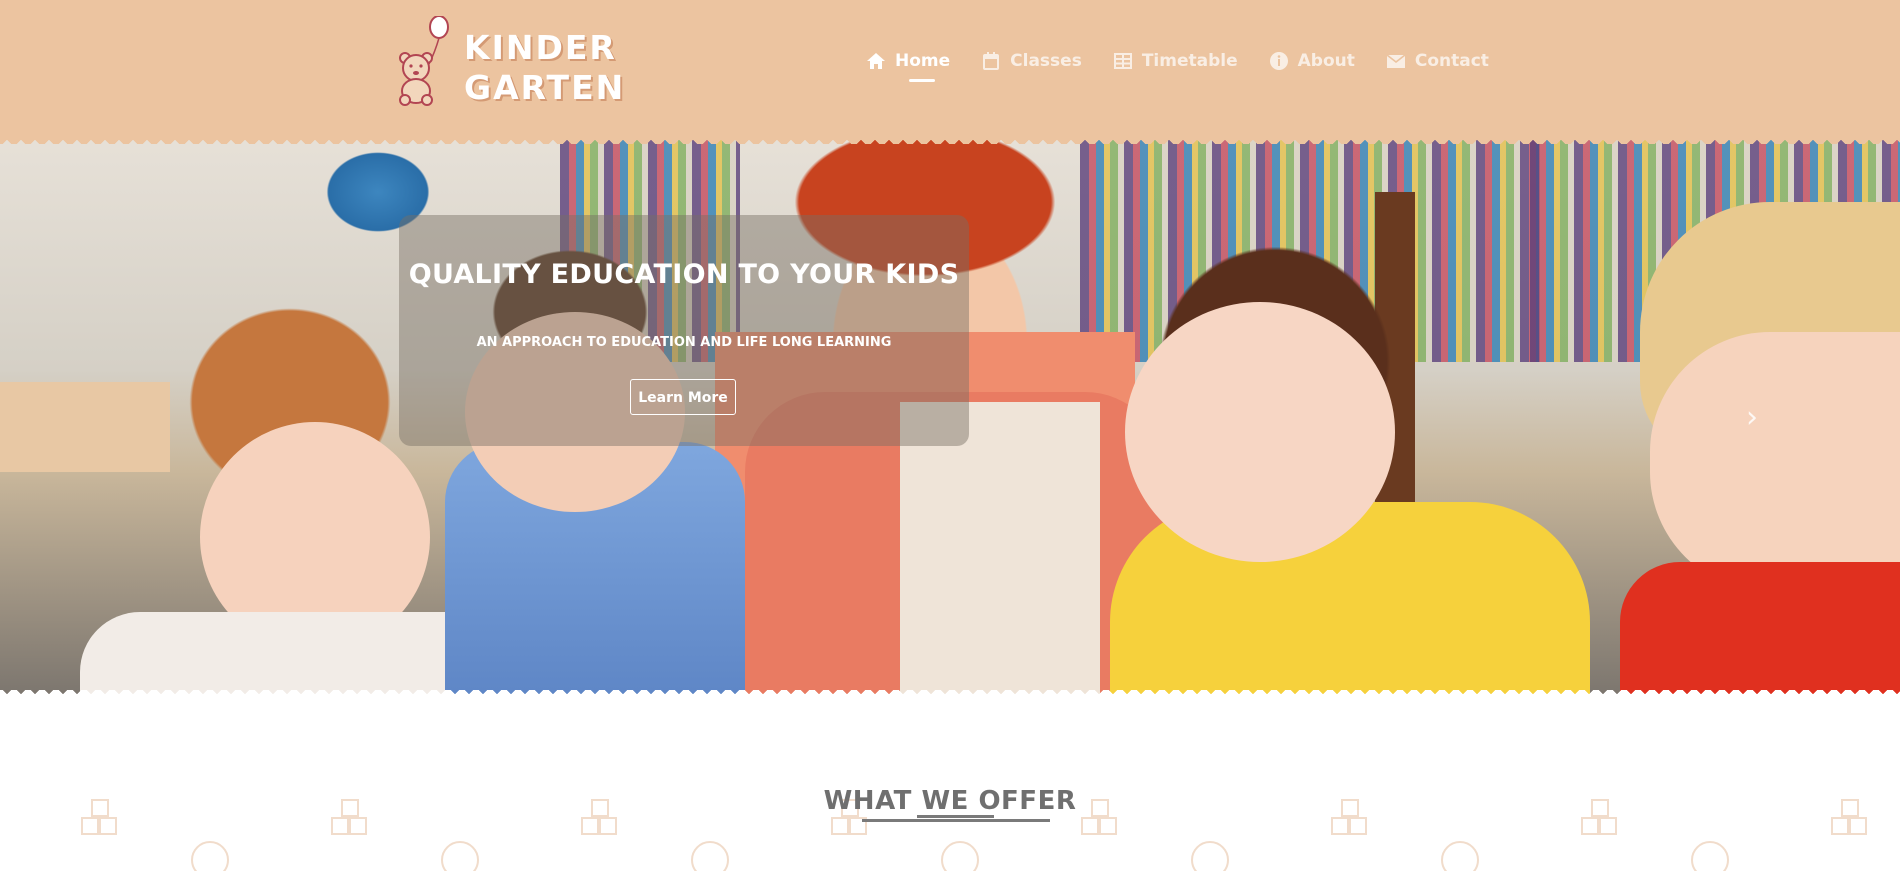 The image size is (1900, 871). I want to click on logo: KINDER GARTEN, so click(509, 61).